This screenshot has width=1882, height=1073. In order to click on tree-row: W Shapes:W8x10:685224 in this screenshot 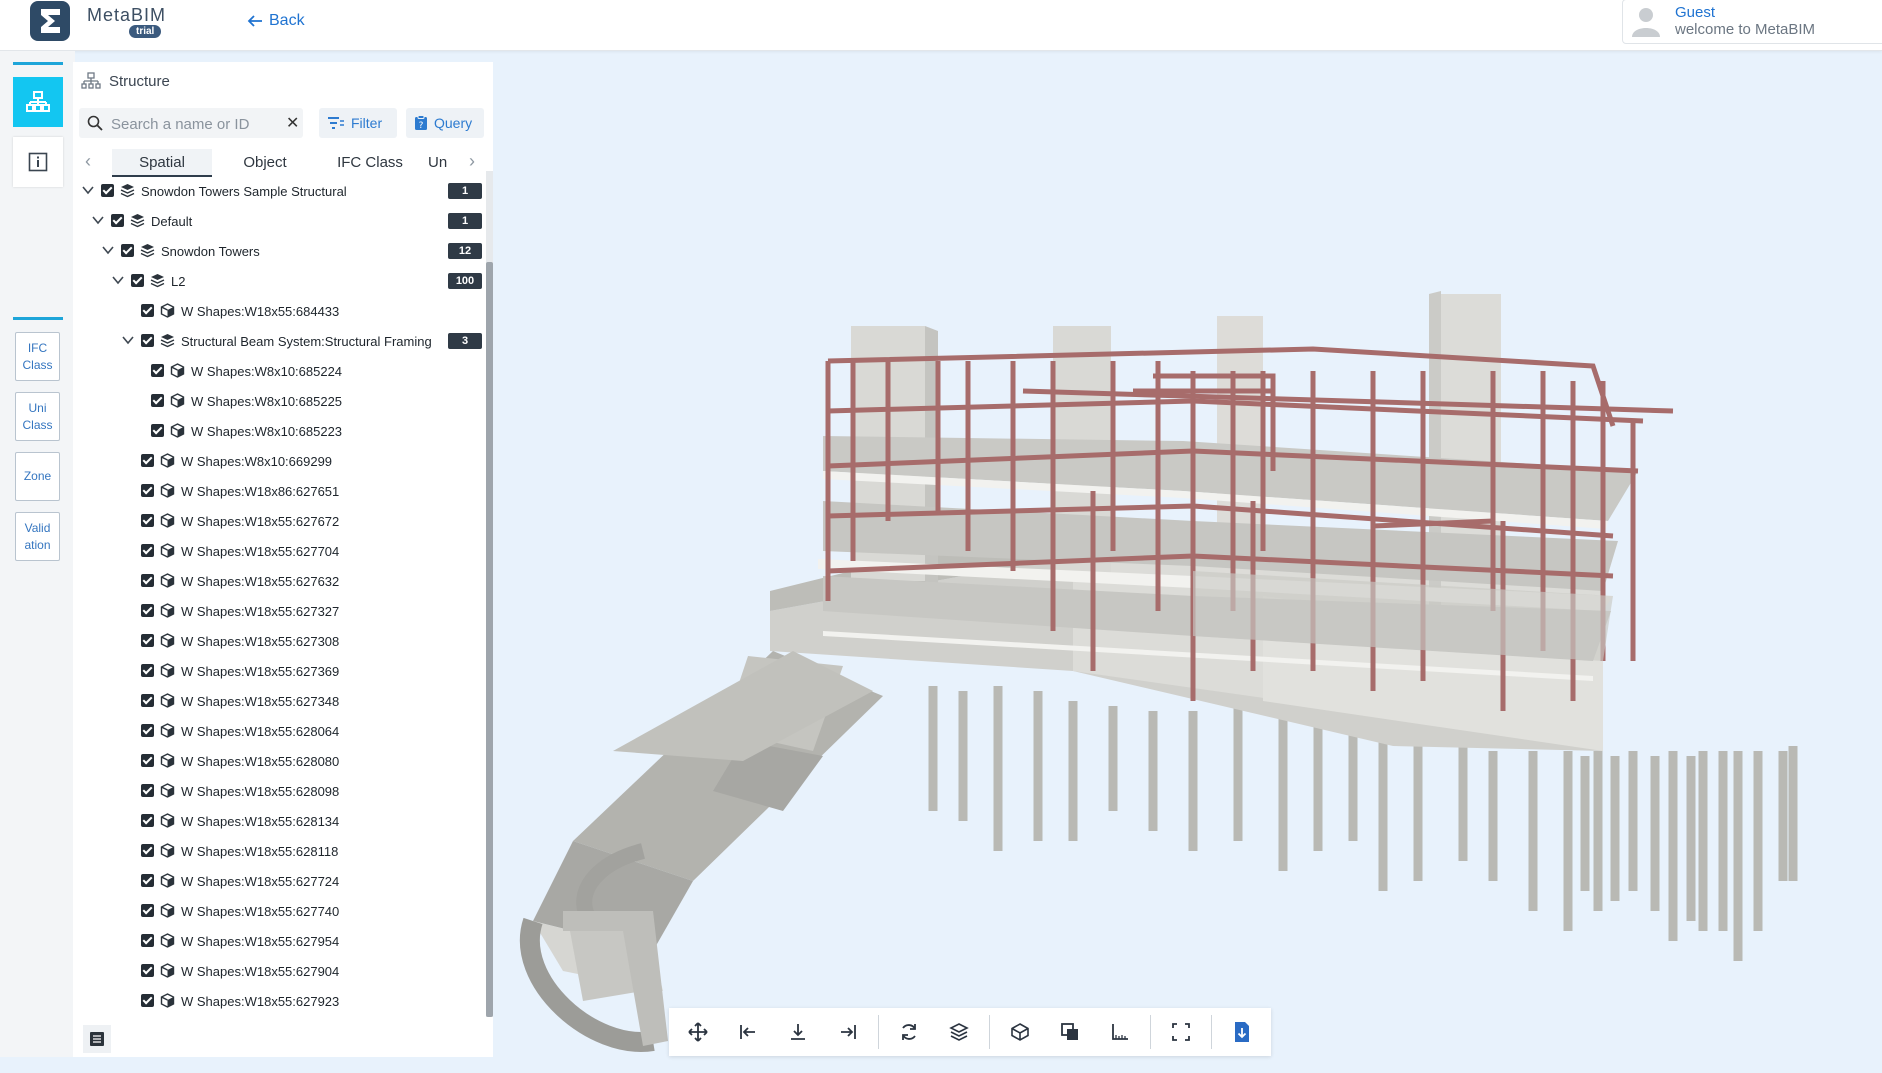, I will do `click(279, 371)`.